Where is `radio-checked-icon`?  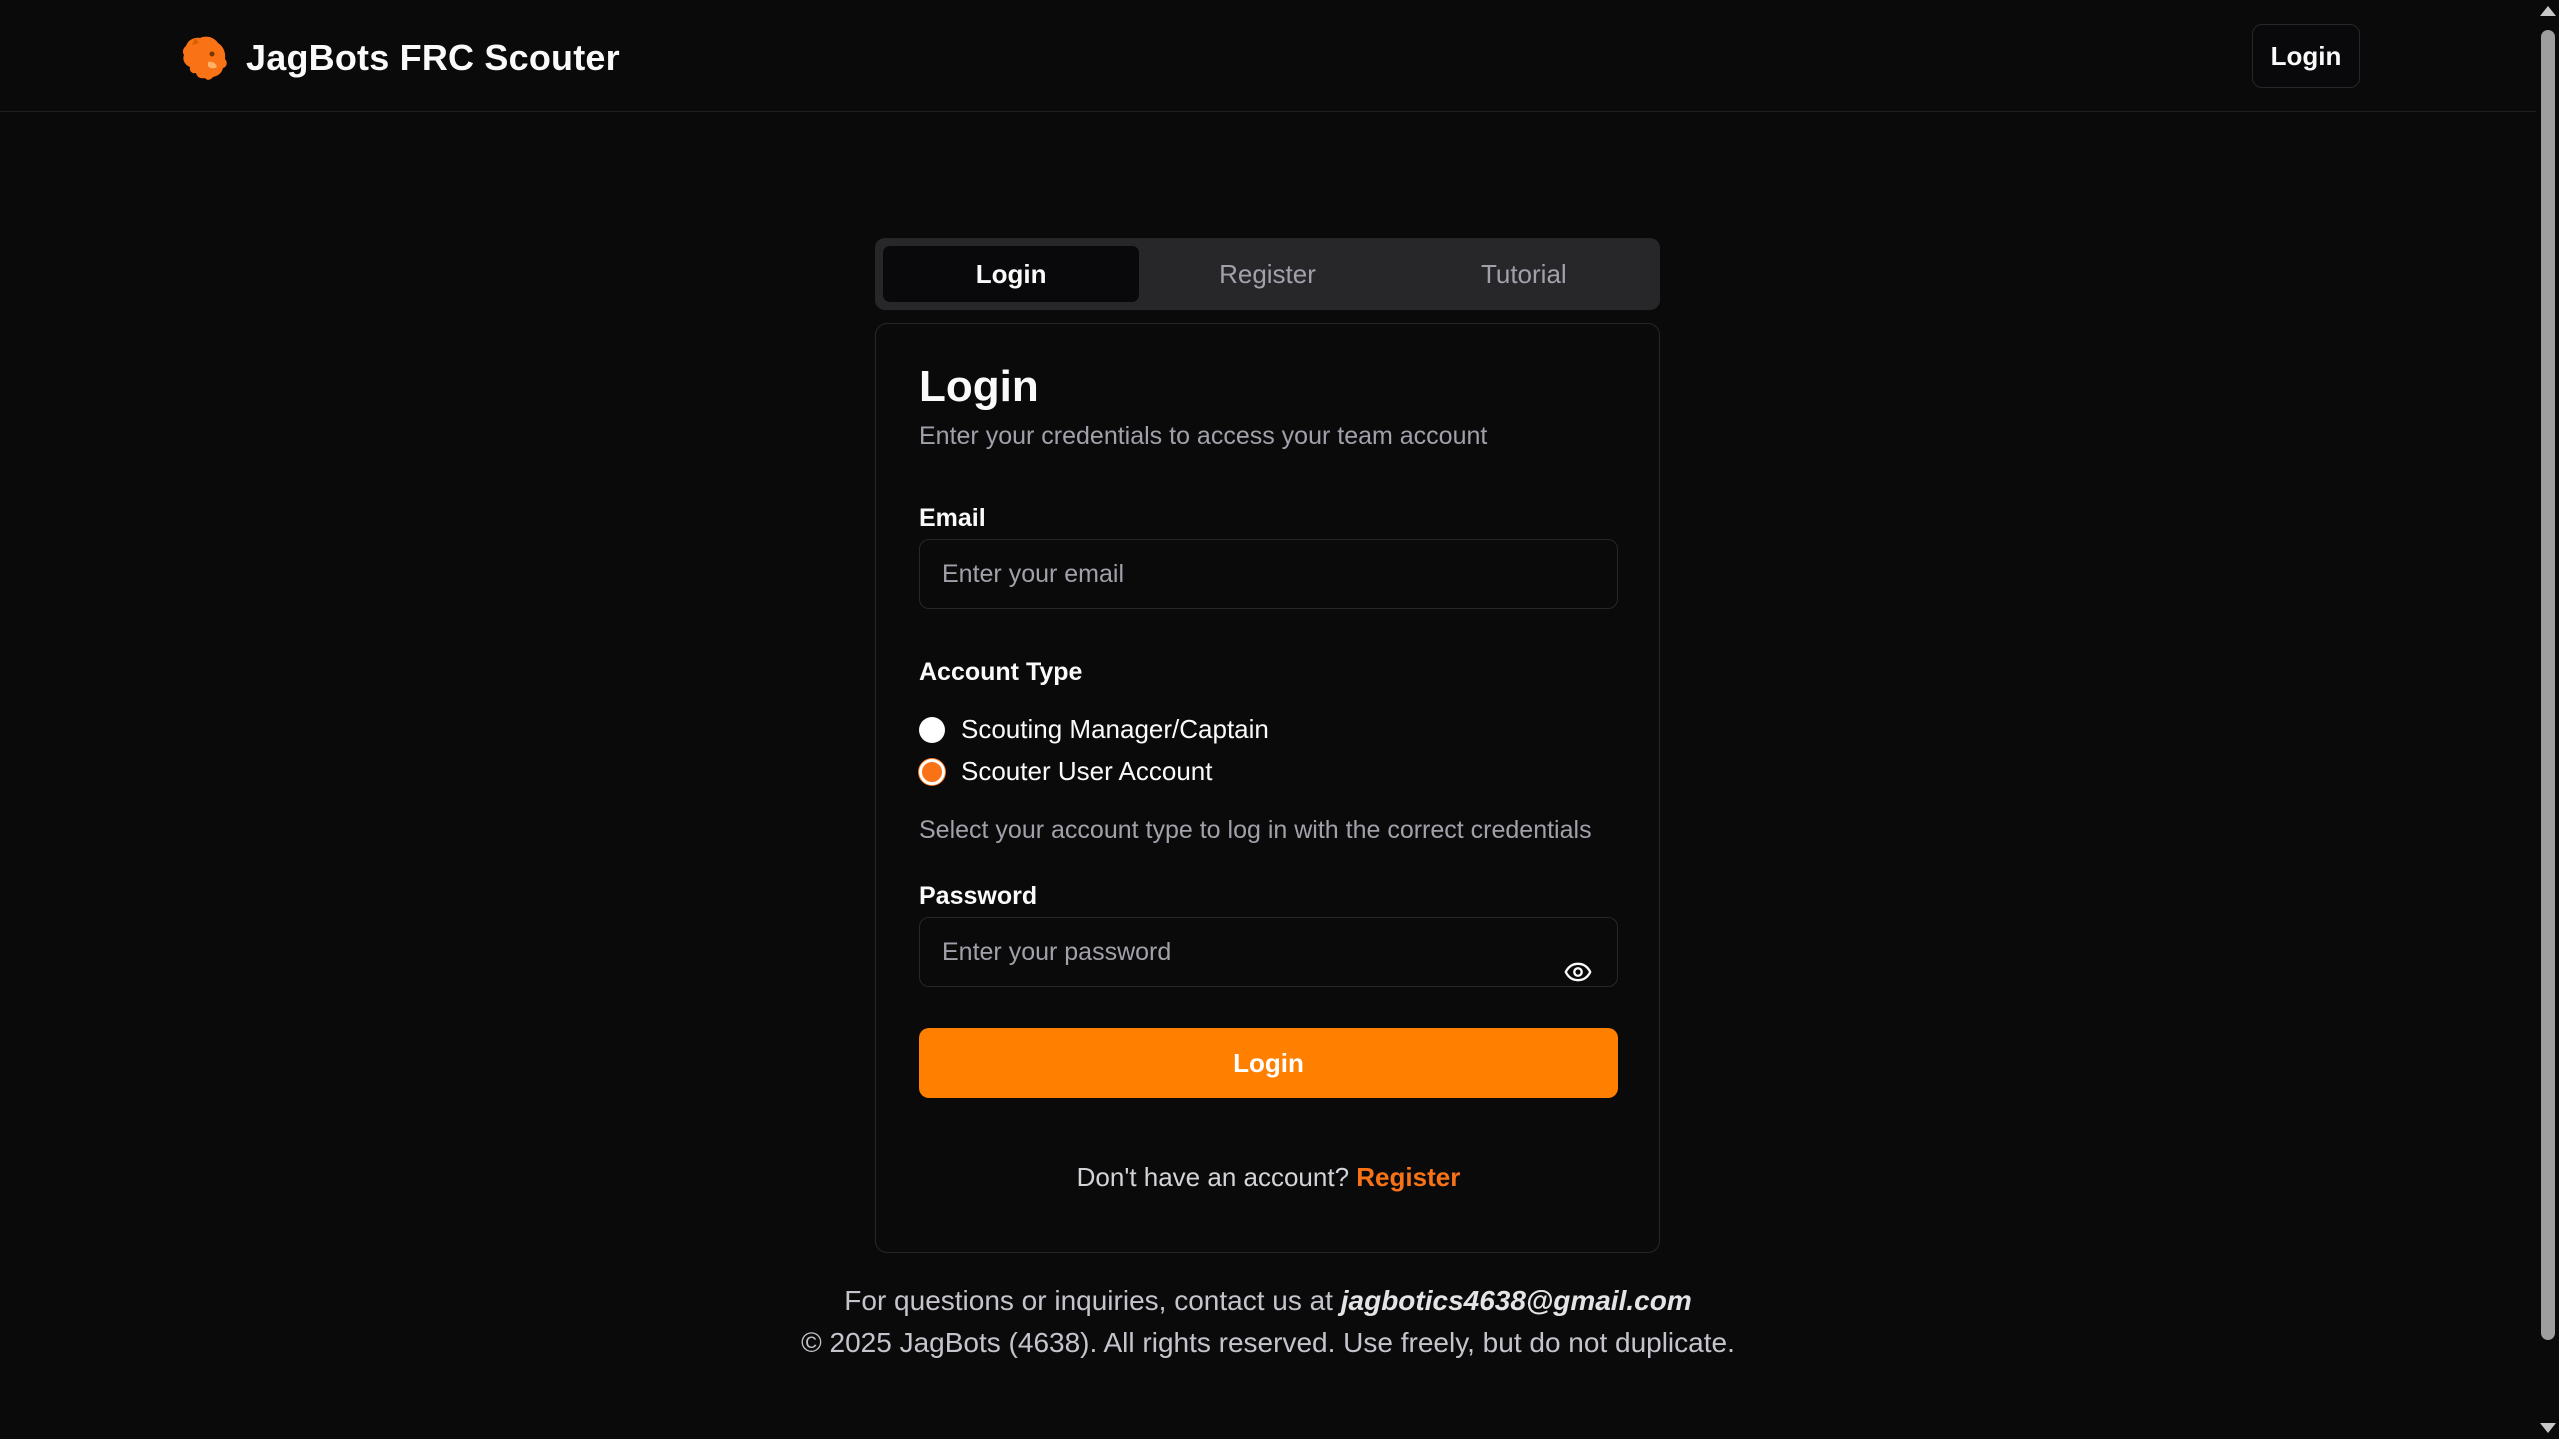
radio-checked-icon is located at coordinates (932, 771).